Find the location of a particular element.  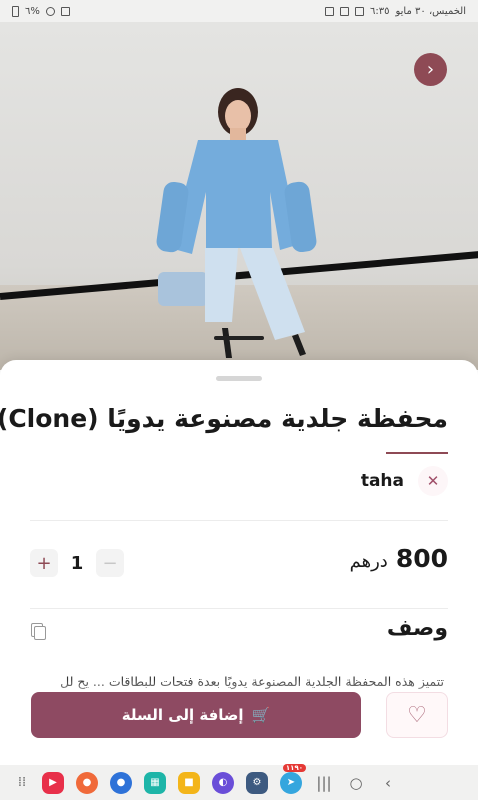

status-date: الخميس، ٣٠ مايو is located at coordinates (430, 11).